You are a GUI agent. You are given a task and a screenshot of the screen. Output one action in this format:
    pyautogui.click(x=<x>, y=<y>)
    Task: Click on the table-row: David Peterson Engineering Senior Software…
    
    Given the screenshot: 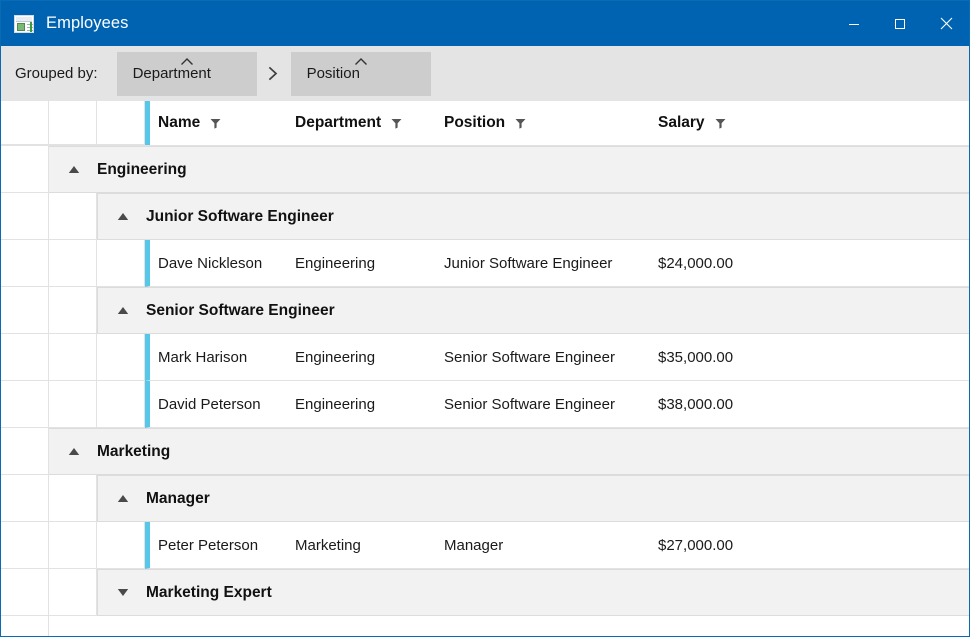 What is the action you would take?
    pyautogui.click(x=485, y=404)
    